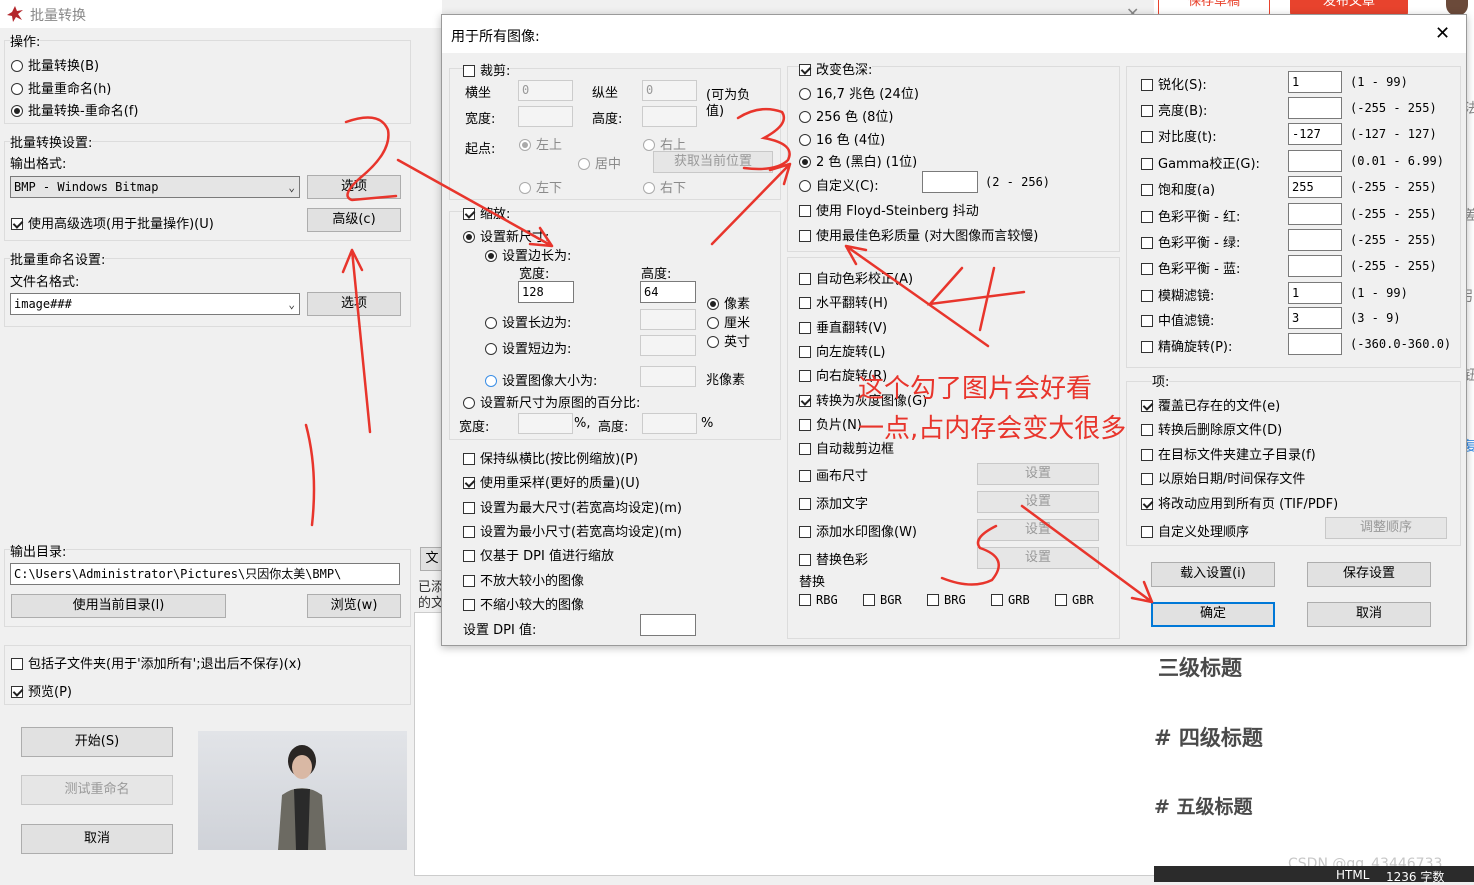 The image size is (1474, 885). I want to click on digit-1-stroke, so click(310, 475).